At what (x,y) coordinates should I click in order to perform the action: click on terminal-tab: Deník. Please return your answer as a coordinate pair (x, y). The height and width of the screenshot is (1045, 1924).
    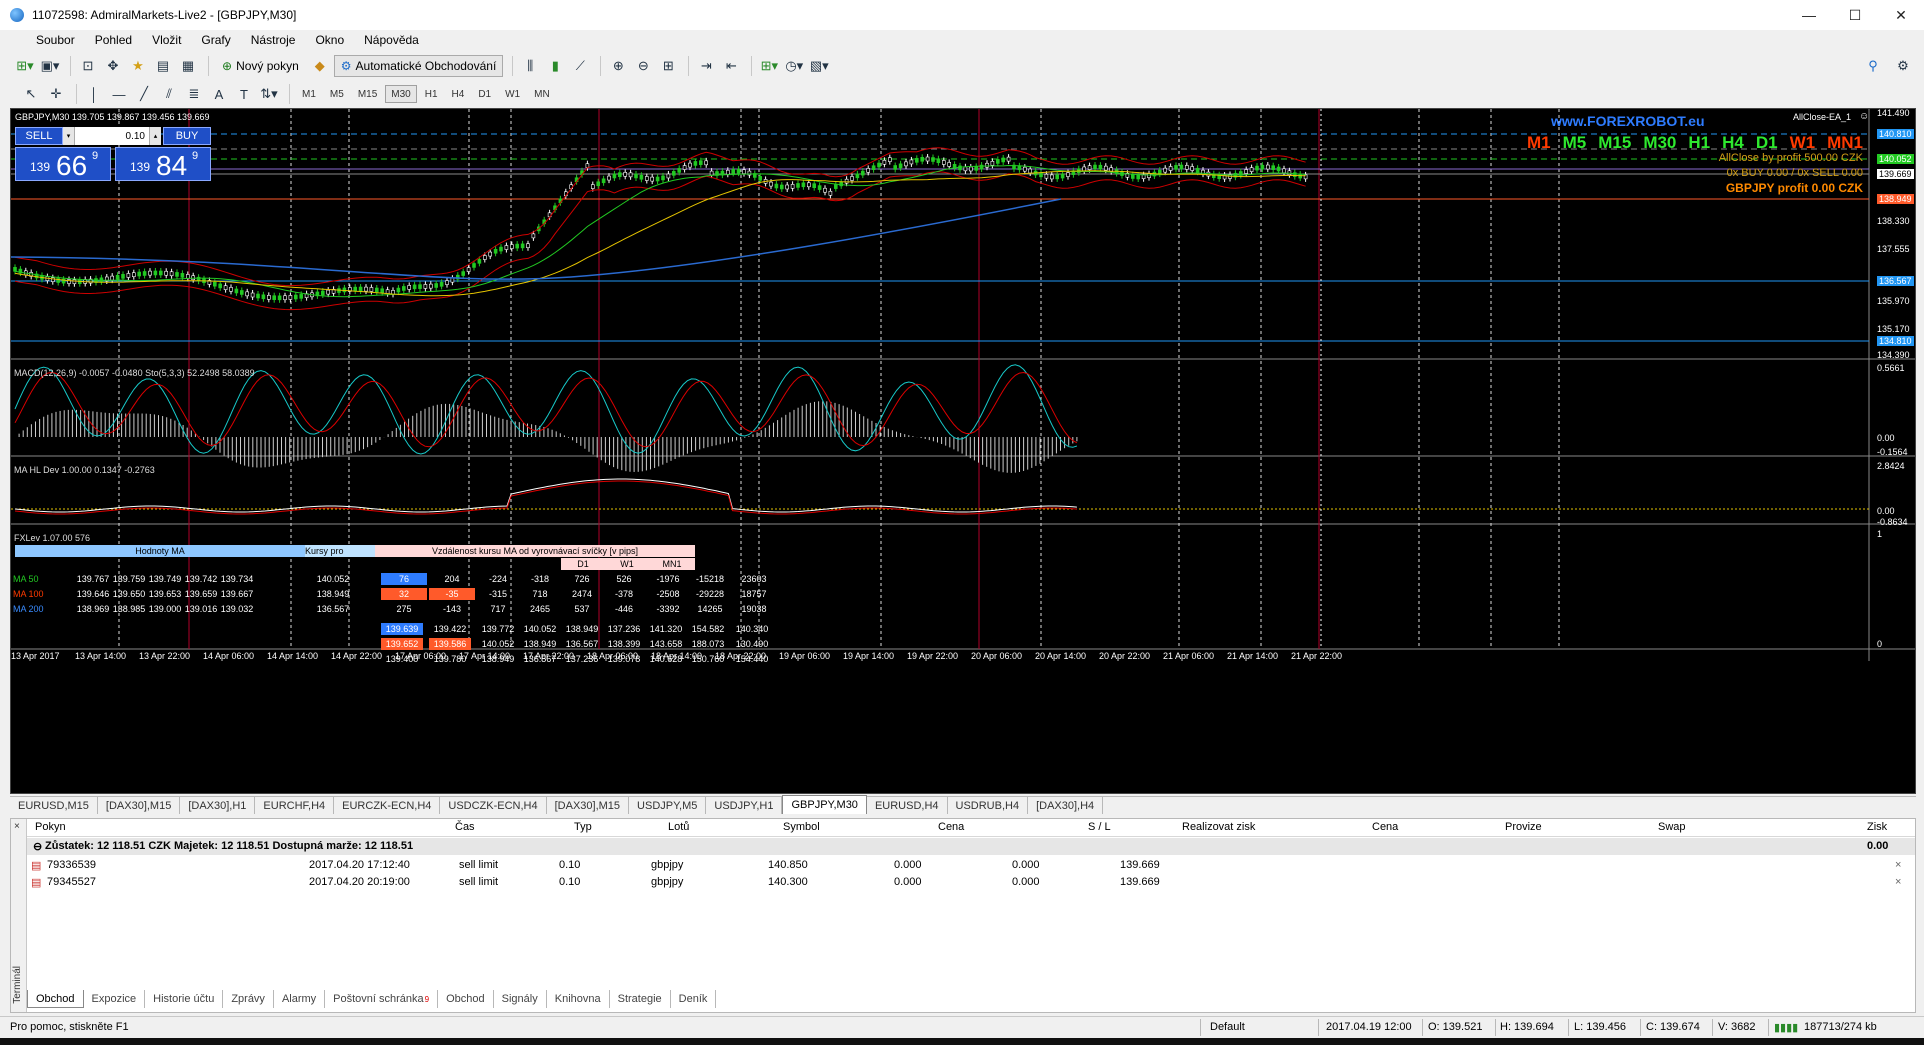
    Looking at the image, I should click on (694, 999).